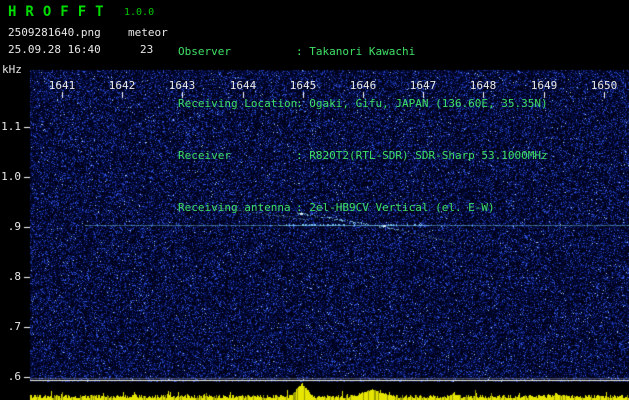  Describe the element at coordinates (604, 85) in the screenshot. I see `x-tick-label: 1650` at that location.